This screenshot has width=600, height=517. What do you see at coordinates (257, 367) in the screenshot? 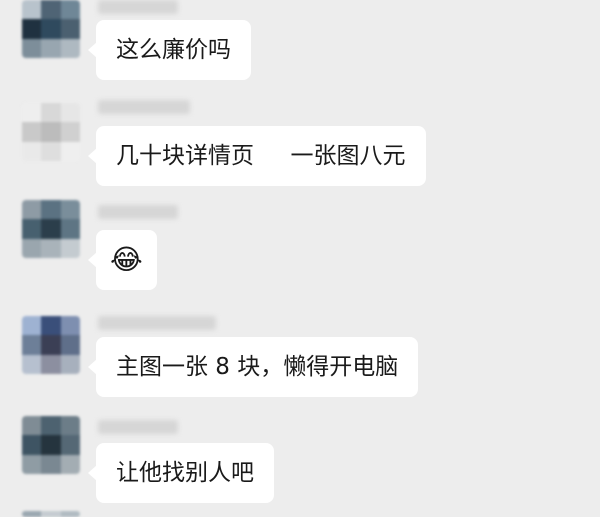
I see `message-text: 主图一张 8 块，懒得开电脑` at bounding box center [257, 367].